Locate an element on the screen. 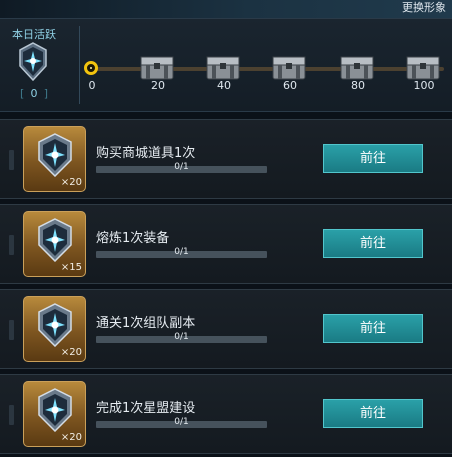 The image size is (452, 457). task-name: 完成1次星盟建设 is located at coordinates (146, 408).